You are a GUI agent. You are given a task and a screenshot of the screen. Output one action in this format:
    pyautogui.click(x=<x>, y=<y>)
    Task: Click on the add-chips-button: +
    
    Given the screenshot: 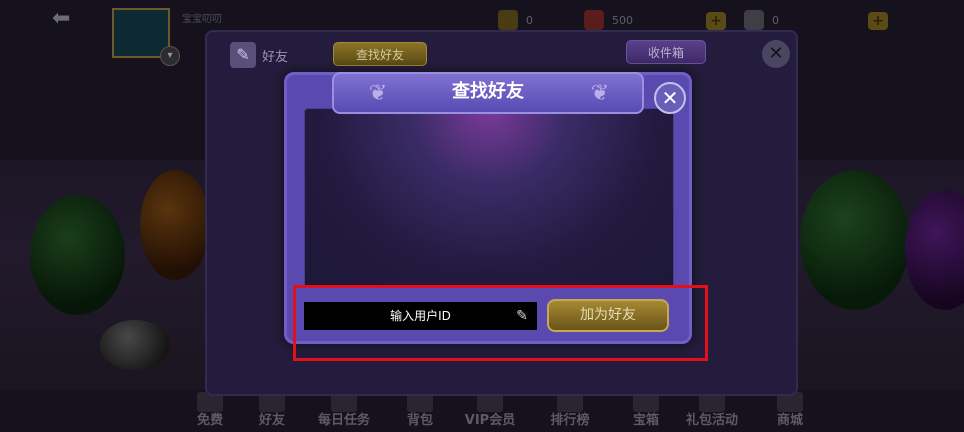 What is the action you would take?
    pyautogui.click(x=716, y=21)
    